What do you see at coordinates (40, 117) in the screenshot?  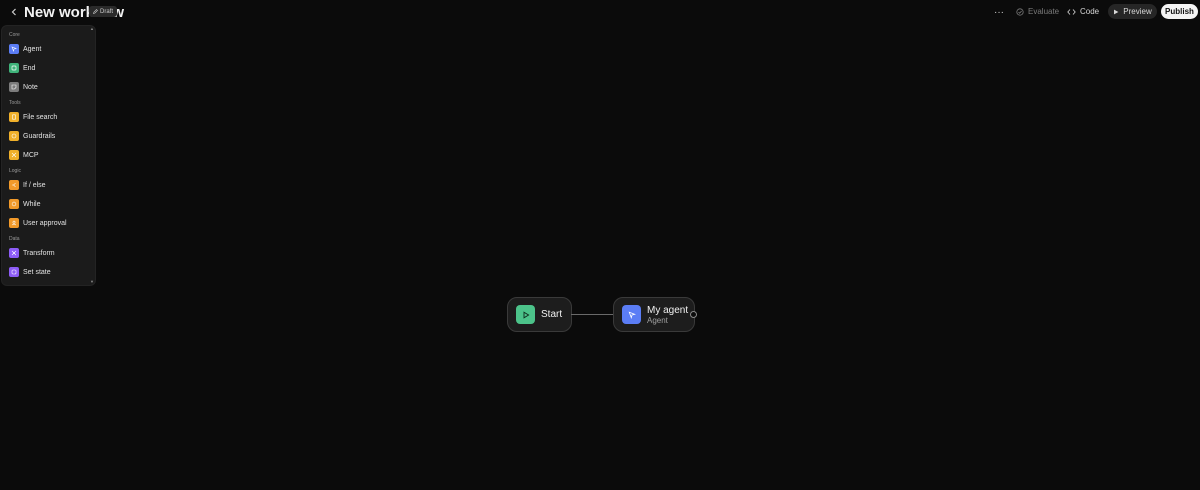 I see `node-item-label: File search` at bounding box center [40, 117].